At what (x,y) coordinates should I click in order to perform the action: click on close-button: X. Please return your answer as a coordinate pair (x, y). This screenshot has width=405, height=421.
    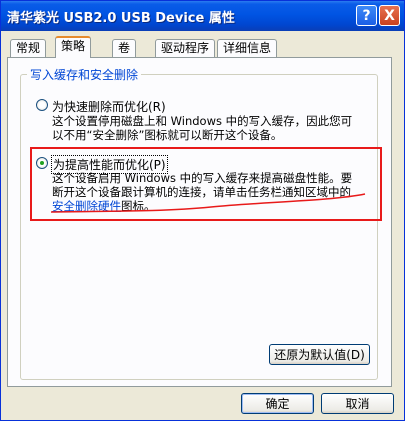
    Looking at the image, I should click on (389, 15).